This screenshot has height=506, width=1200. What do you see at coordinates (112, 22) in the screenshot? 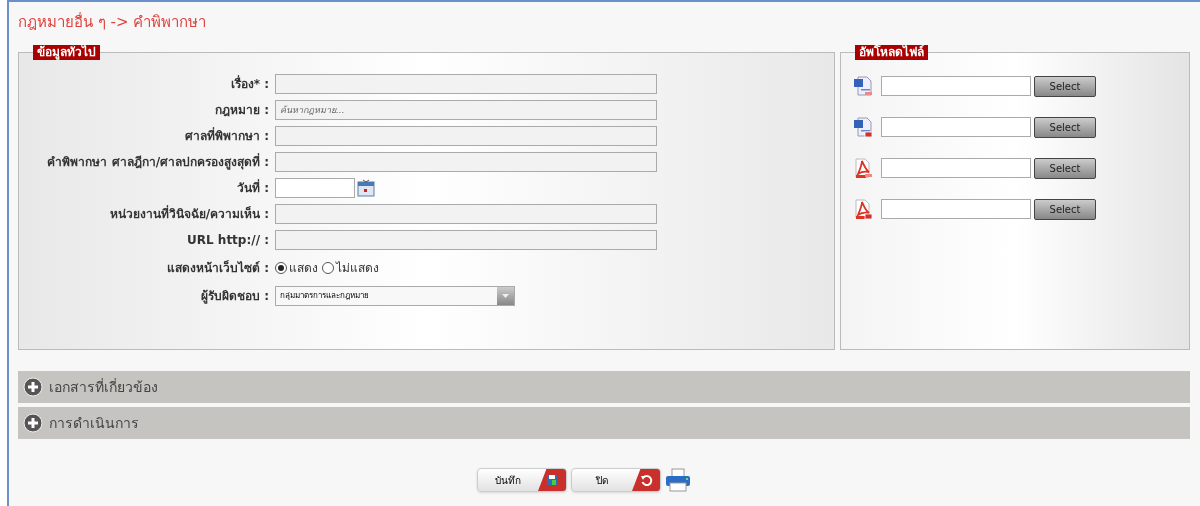
I see `breadcrumb-title: กฎหมายอื่น ๆ -> คำพิพากษา` at bounding box center [112, 22].